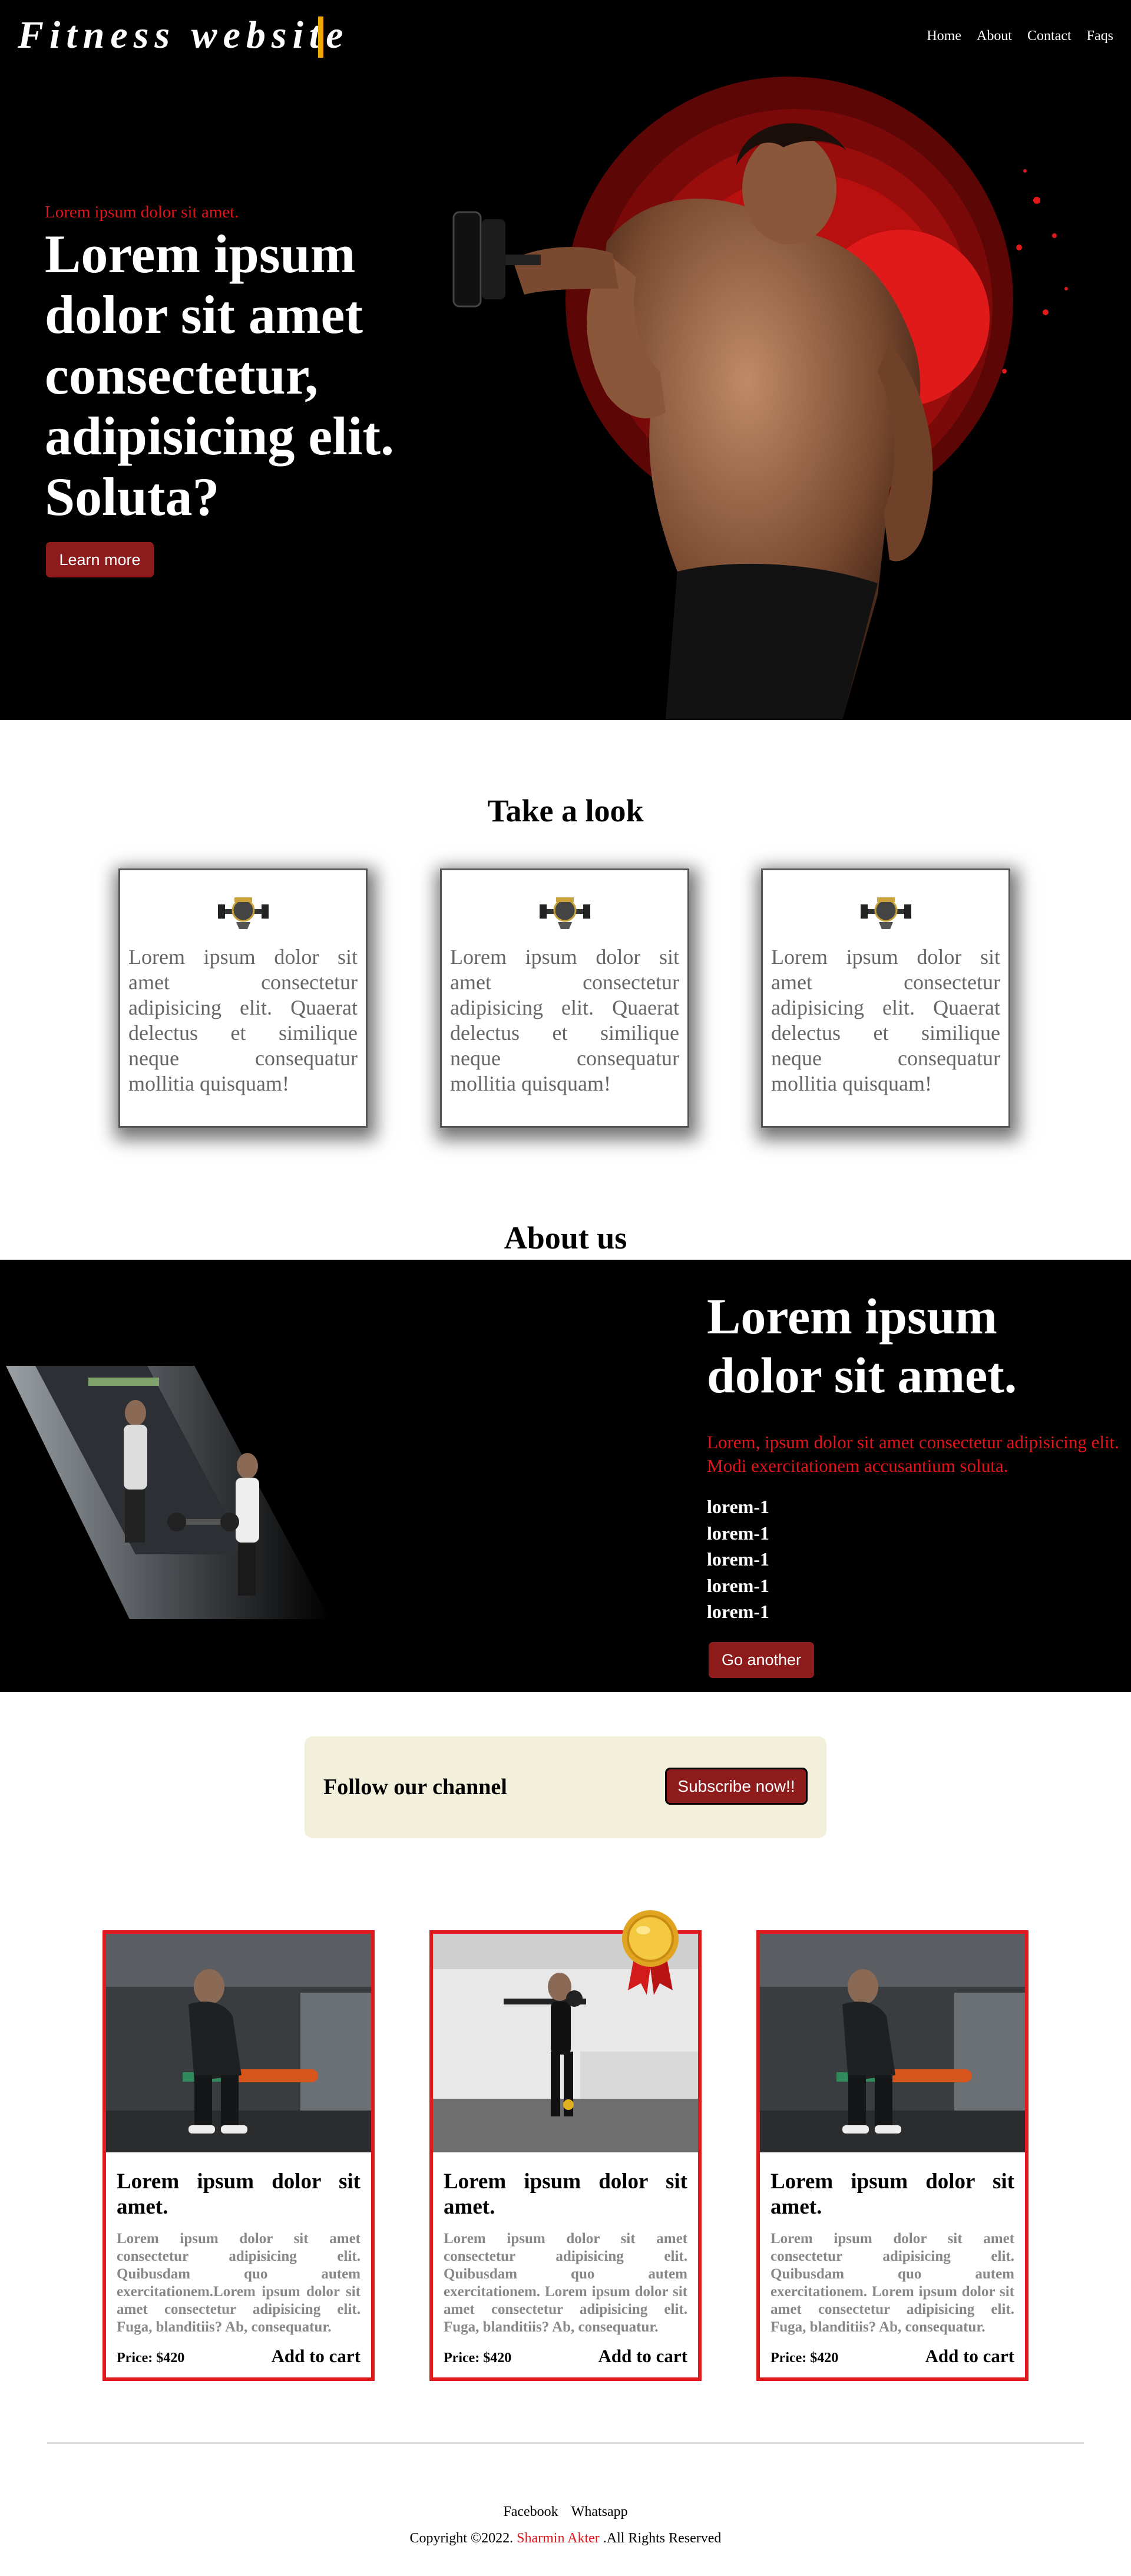 The height and width of the screenshot is (2576, 1131). Describe the element at coordinates (565, 1787) in the screenshot. I see `subscribe-banner: Follow our channel Subscribe now!!` at that location.